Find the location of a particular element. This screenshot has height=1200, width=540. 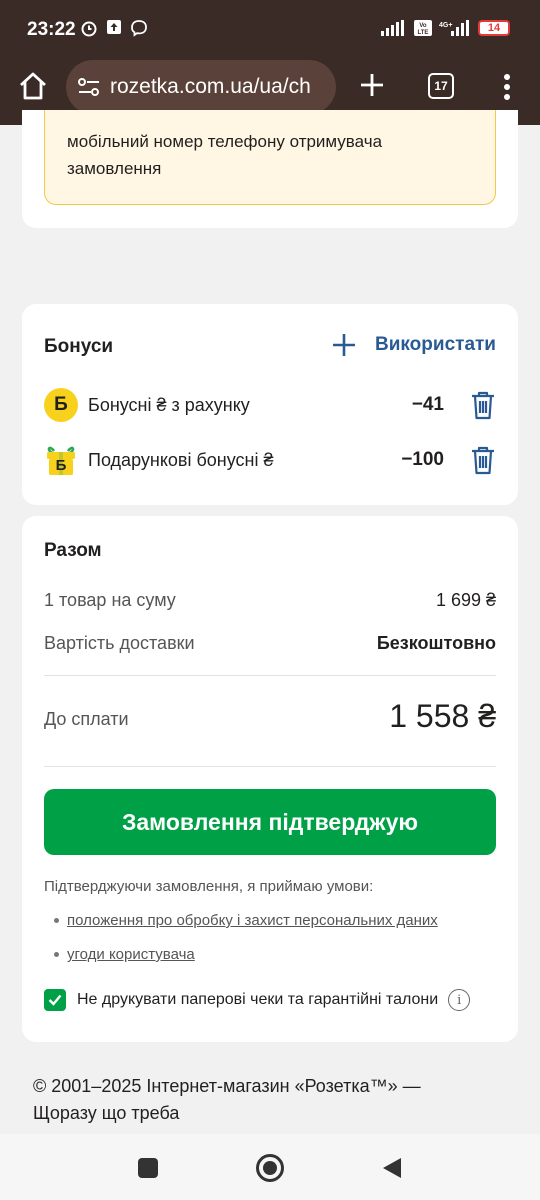

items-sum-value: 1 699 ₴ is located at coordinates (465, 600).